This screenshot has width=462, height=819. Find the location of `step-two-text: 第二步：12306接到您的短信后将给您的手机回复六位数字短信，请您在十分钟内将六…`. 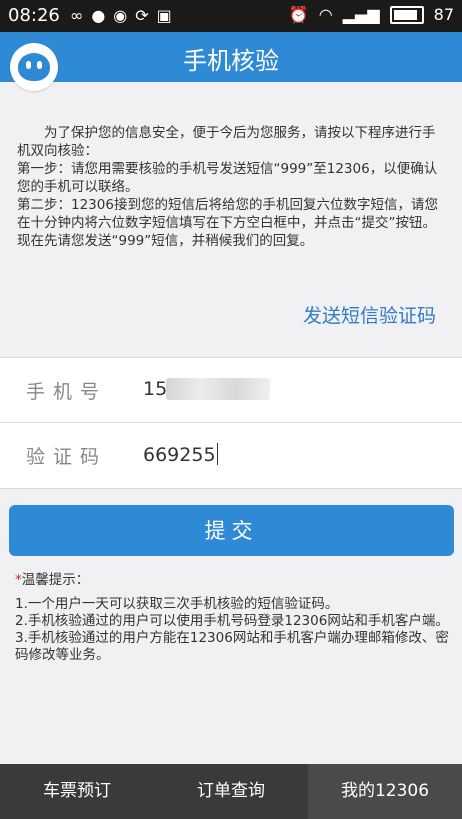

step-two-text: 第二步：12306接到您的短信后将给您的手机回复六位数字短信，请您在十分钟内将六… is located at coordinates (227, 223).